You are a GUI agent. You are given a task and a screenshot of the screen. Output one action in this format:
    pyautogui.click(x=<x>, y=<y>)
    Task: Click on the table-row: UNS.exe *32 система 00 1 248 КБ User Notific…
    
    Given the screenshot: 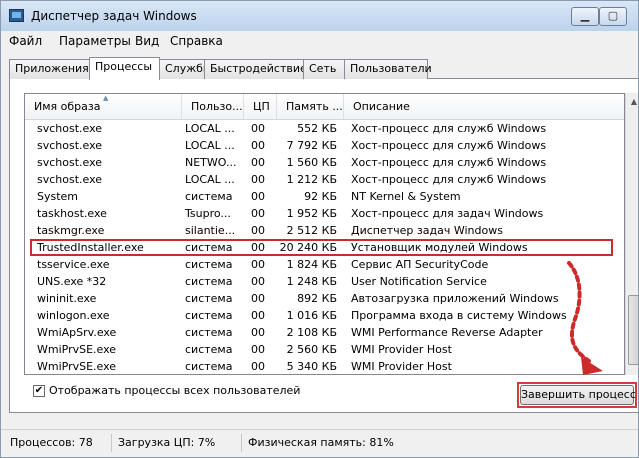 What is the action you would take?
    pyautogui.click(x=324, y=281)
    